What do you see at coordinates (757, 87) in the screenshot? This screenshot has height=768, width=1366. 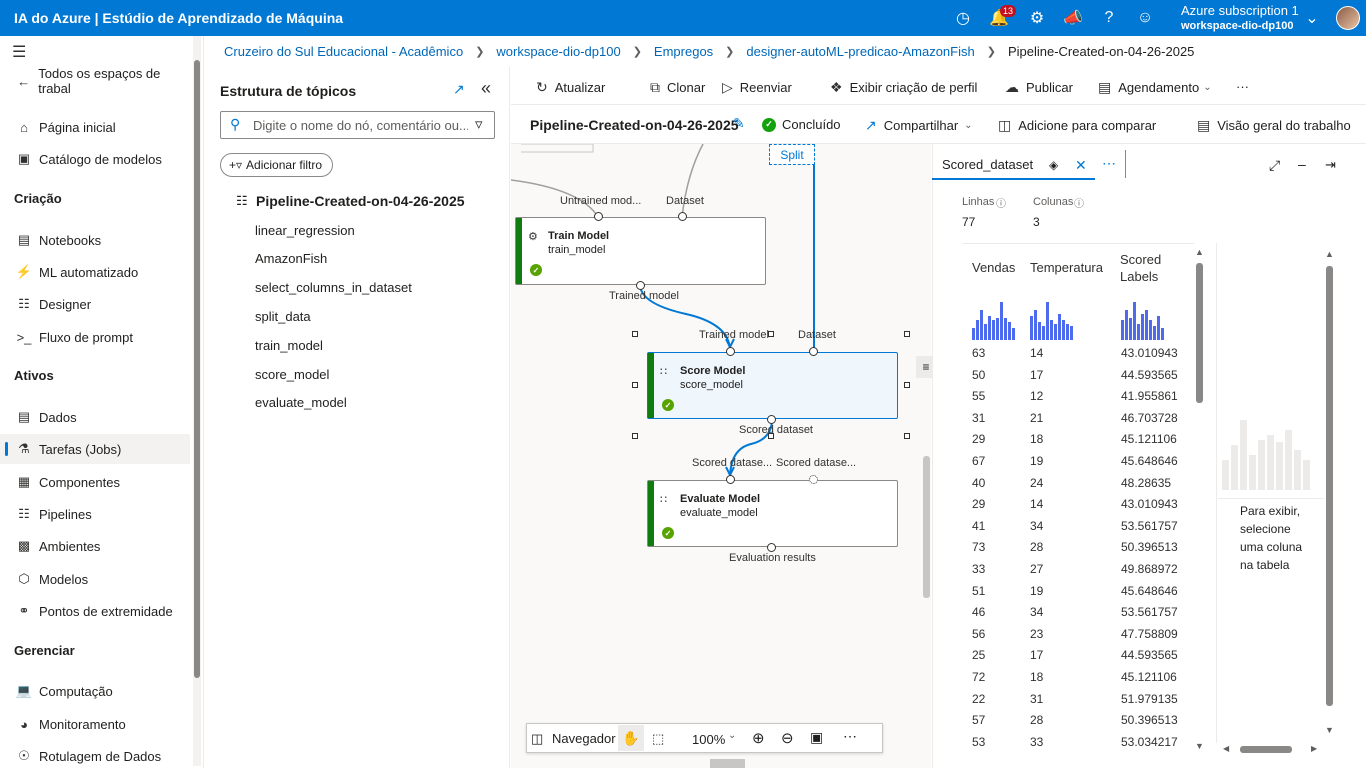 I see `resubmit-button: ▷ Reenviar` at bounding box center [757, 87].